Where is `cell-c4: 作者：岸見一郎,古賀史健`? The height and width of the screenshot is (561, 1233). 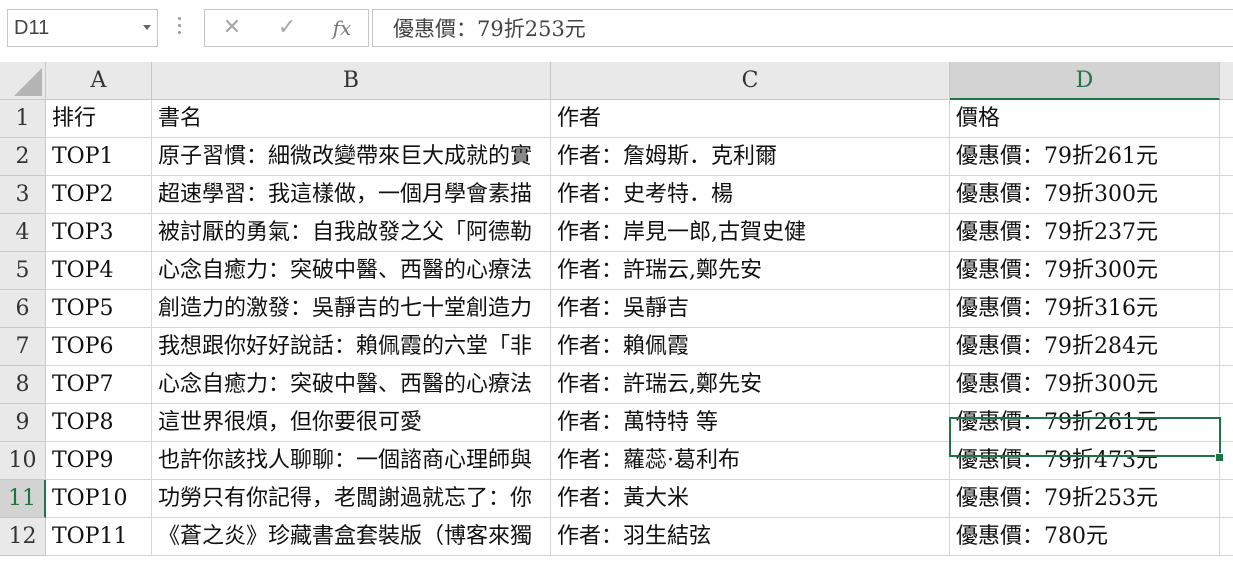 cell-c4: 作者：岸見一郎,古賀史健 is located at coordinates (750, 233).